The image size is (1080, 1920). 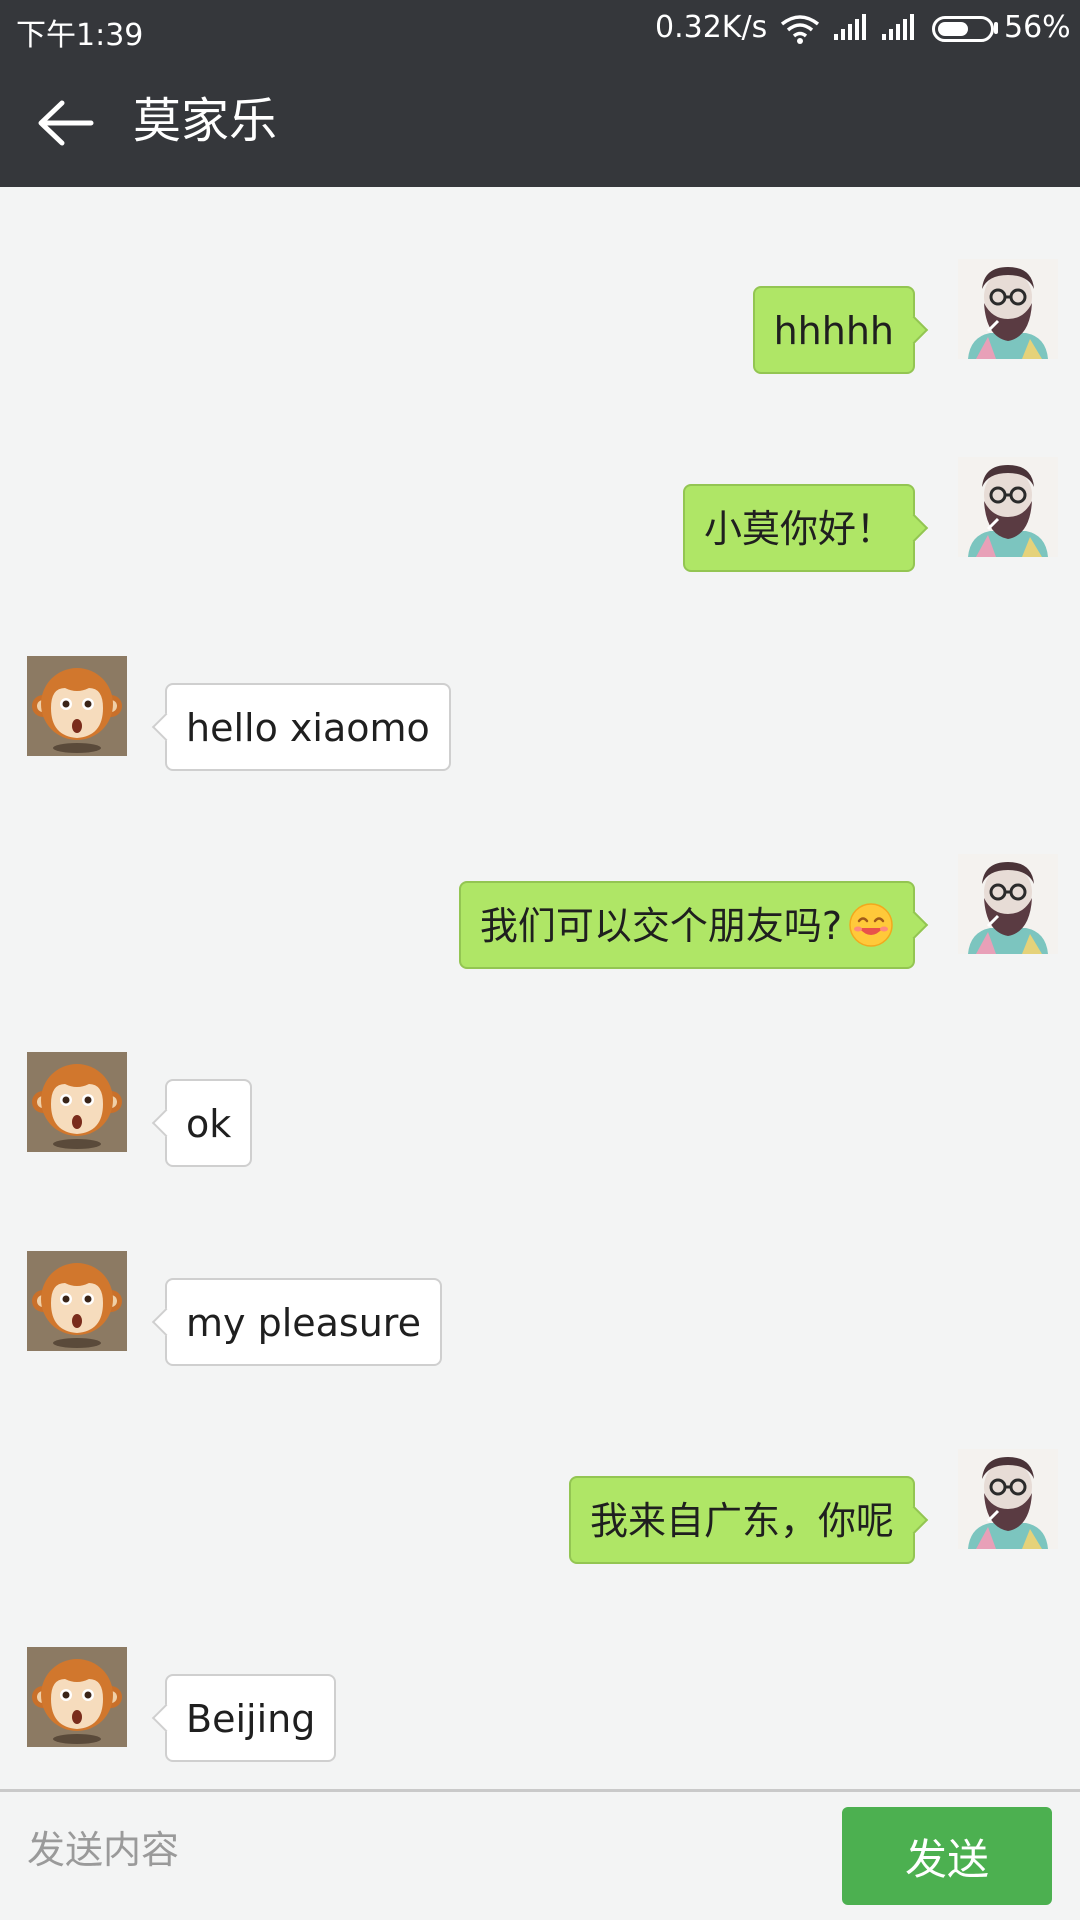 I want to click on message-input, so click(x=417, y=1850).